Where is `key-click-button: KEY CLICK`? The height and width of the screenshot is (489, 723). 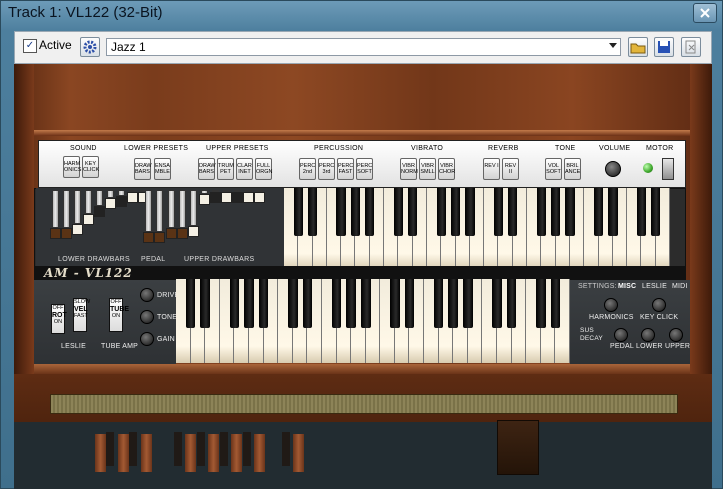 key-click-button: KEY CLICK is located at coordinates (90, 167).